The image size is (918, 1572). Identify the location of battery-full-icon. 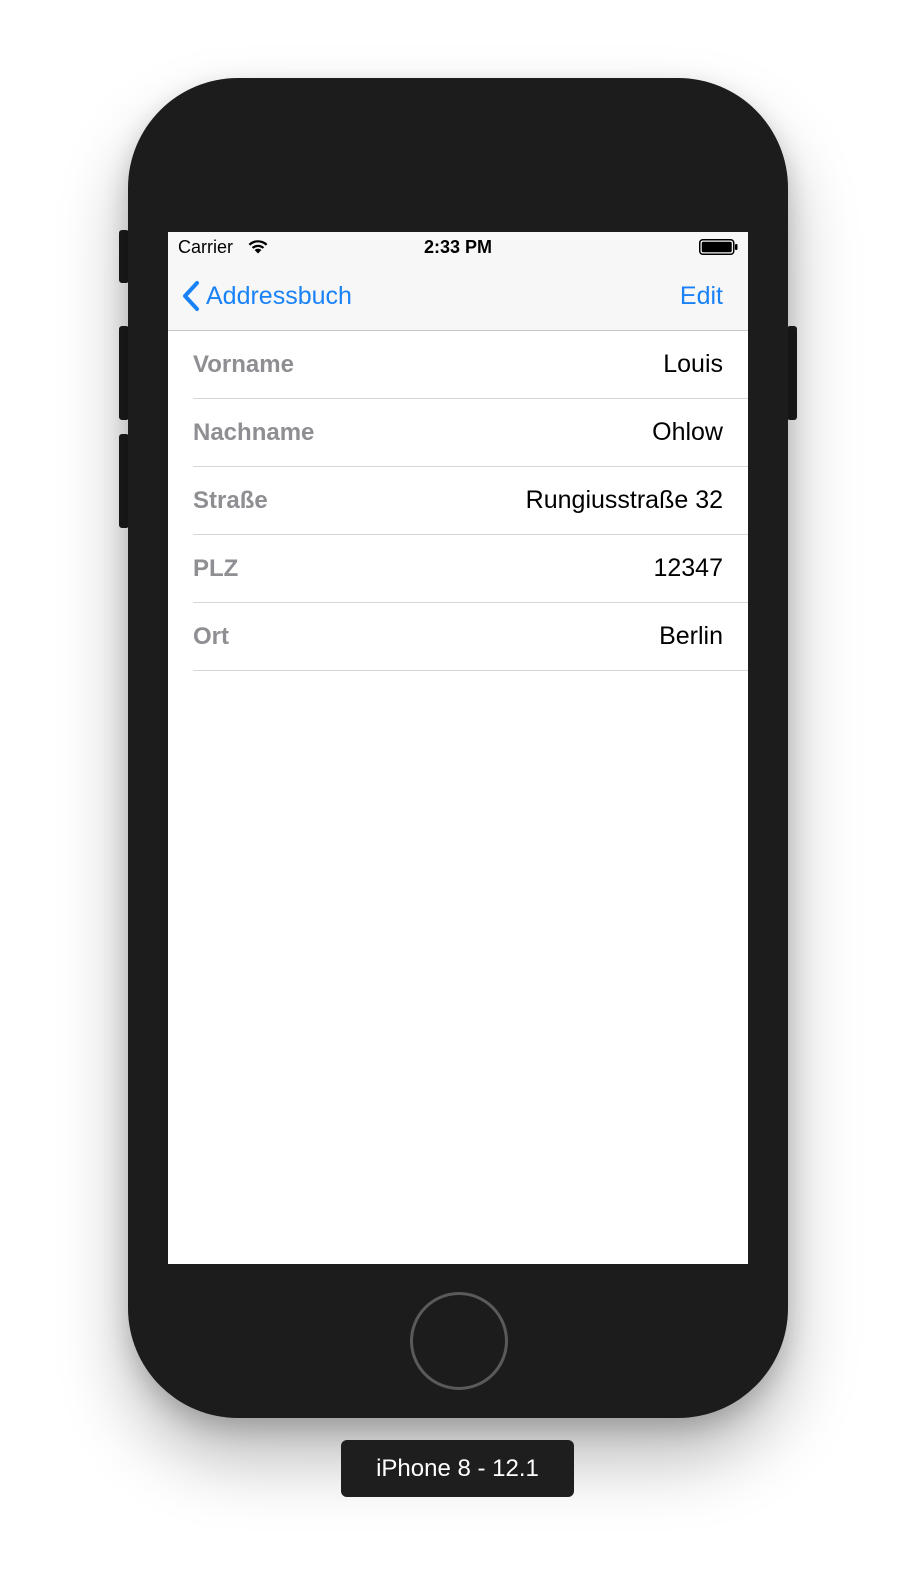
(718, 247).